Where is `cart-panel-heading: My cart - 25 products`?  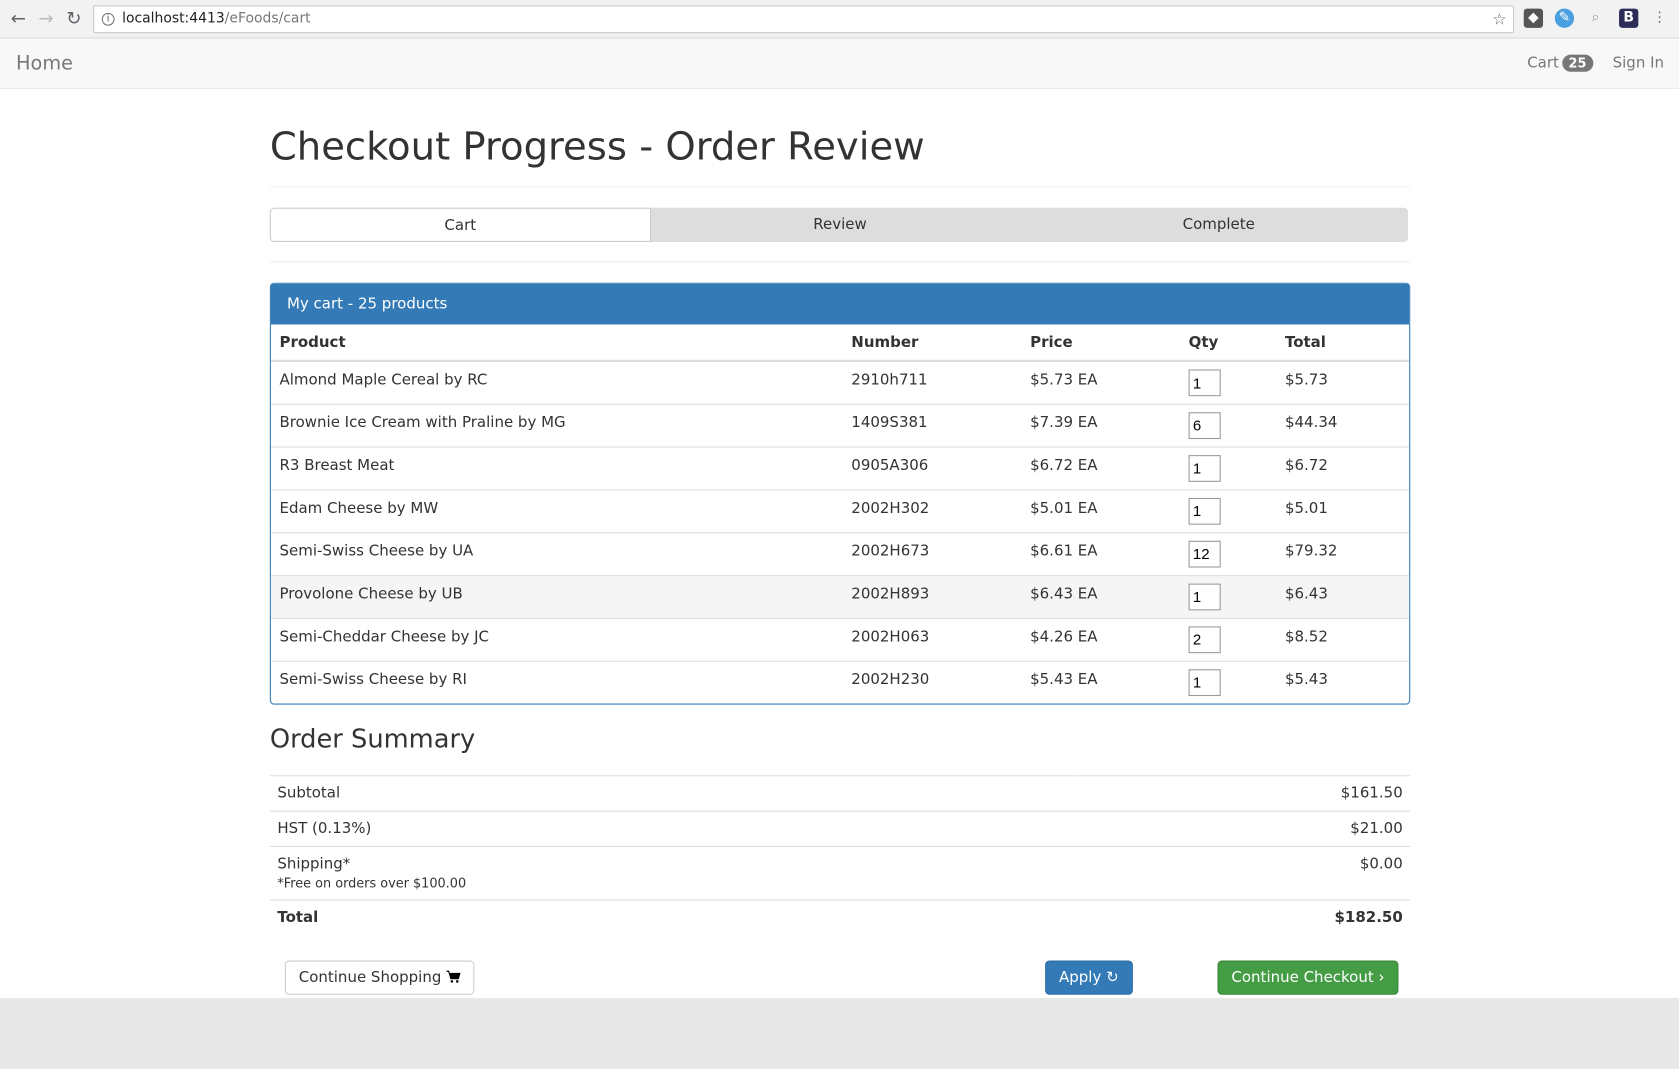
cart-panel-heading: My cart - 25 products is located at coordinates (840, 304).